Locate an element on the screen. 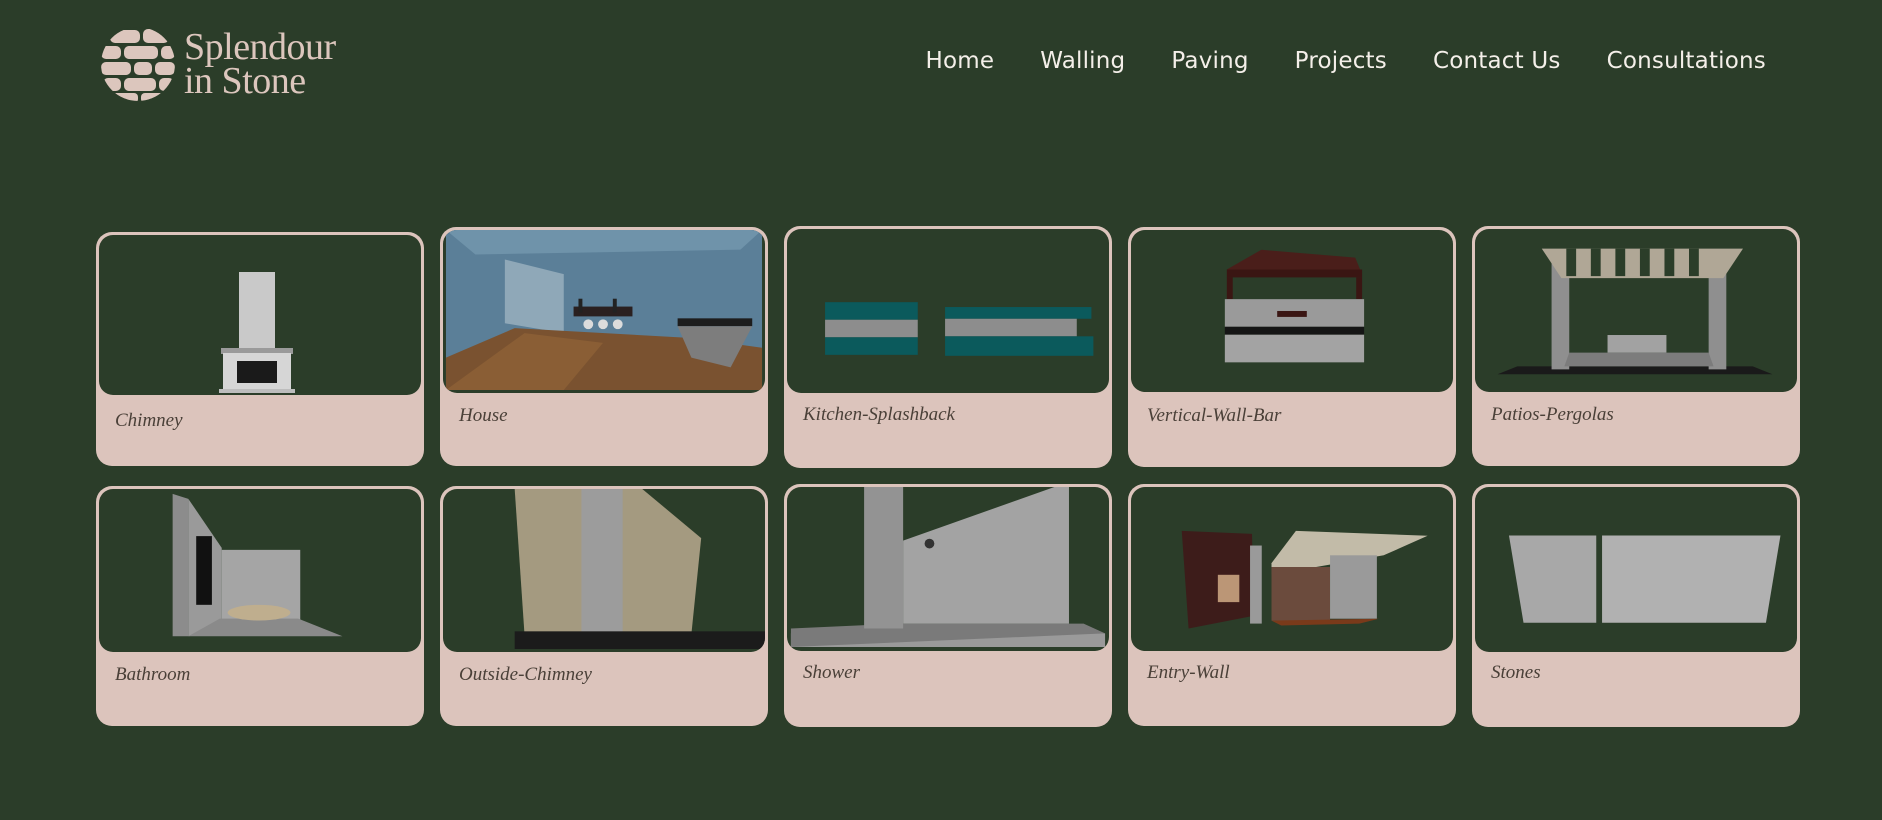  nav-paving: Paving is located at coordinates (1209, 61).